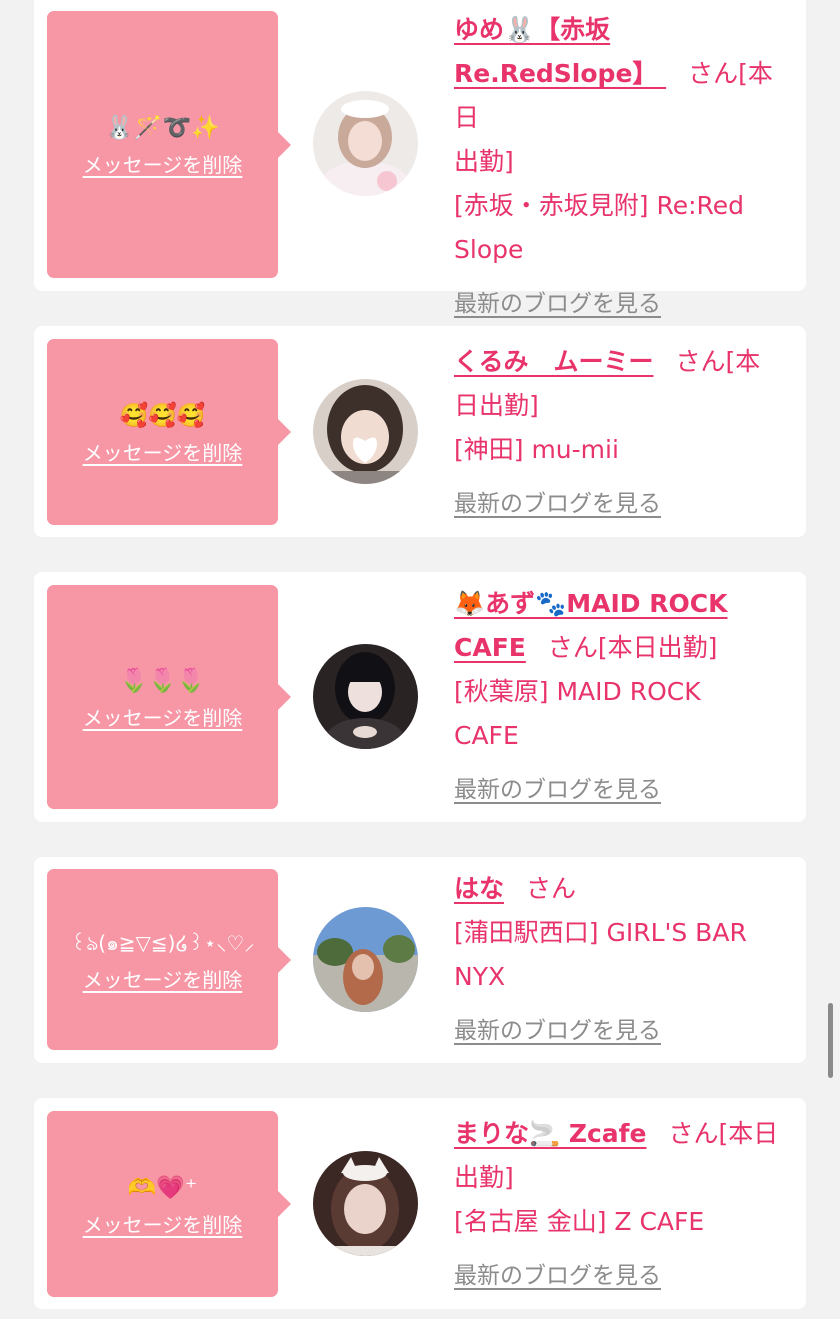 This screenshot has height=1319, width=840. I want to click on scrollbar, so click(830, 1040).